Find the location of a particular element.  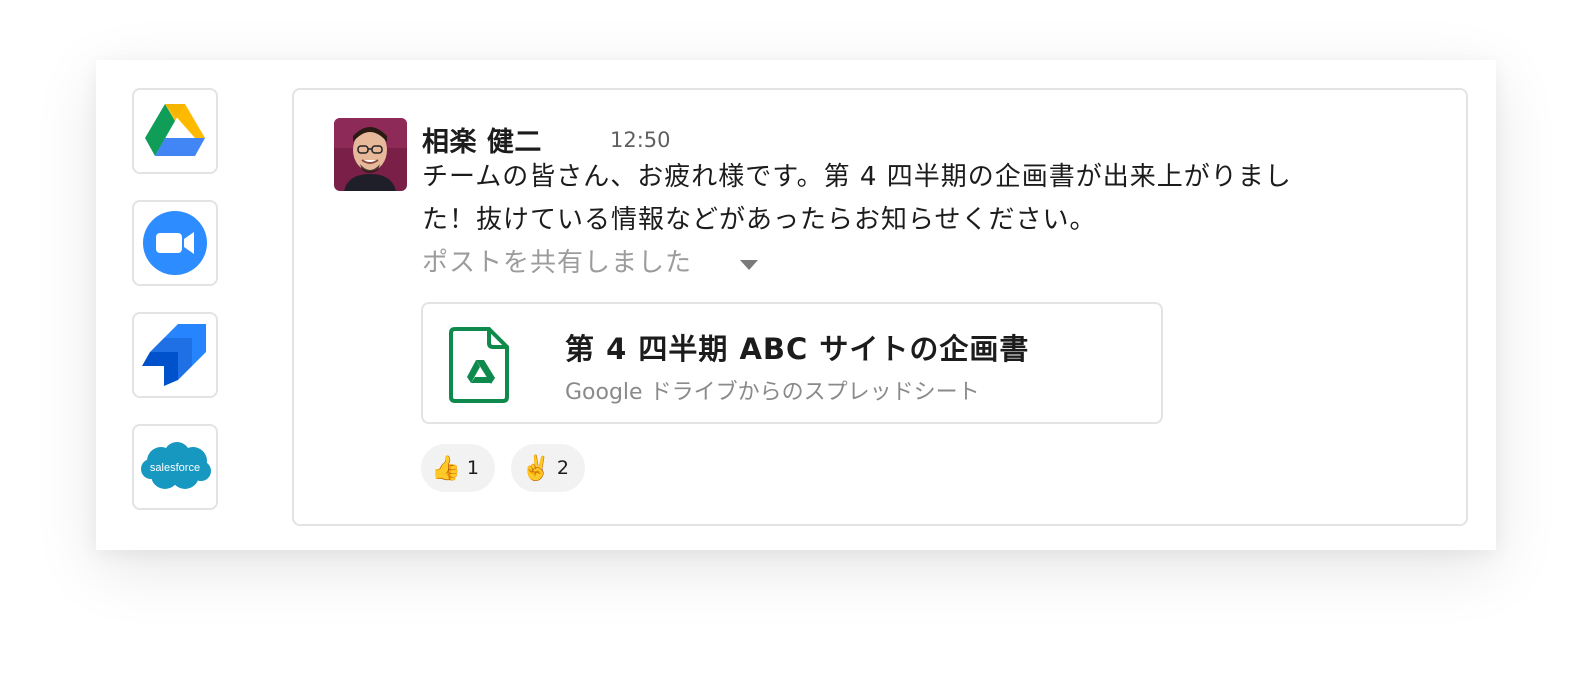

file-source: Google ドライブからのスプレッドシート is located at coordinates (772, 392).